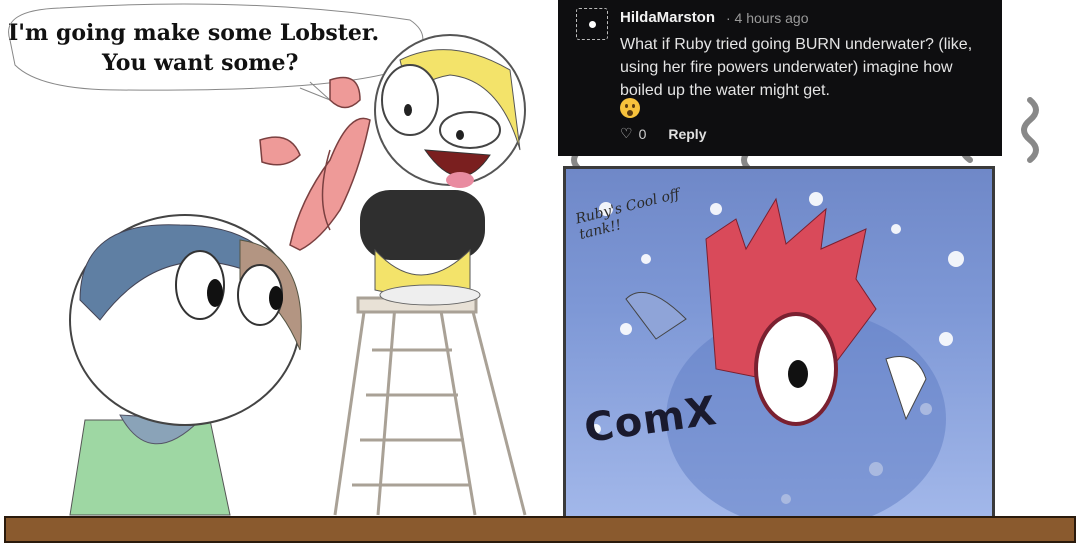 The height and width of the screenshot is (543, 1080). Describe the element at coordinates (430, 406) in the screenshot. I see `ladder` at that location.